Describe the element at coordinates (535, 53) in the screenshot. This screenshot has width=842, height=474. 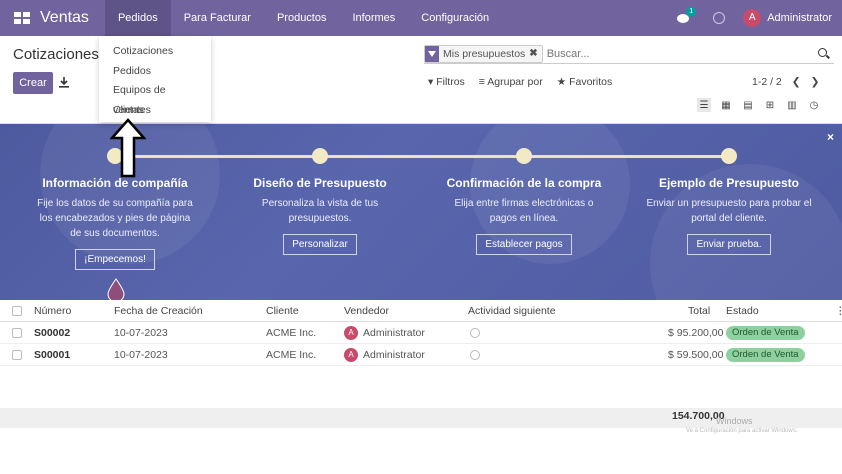
I see `facet-remove-icon: ✖` at that location.